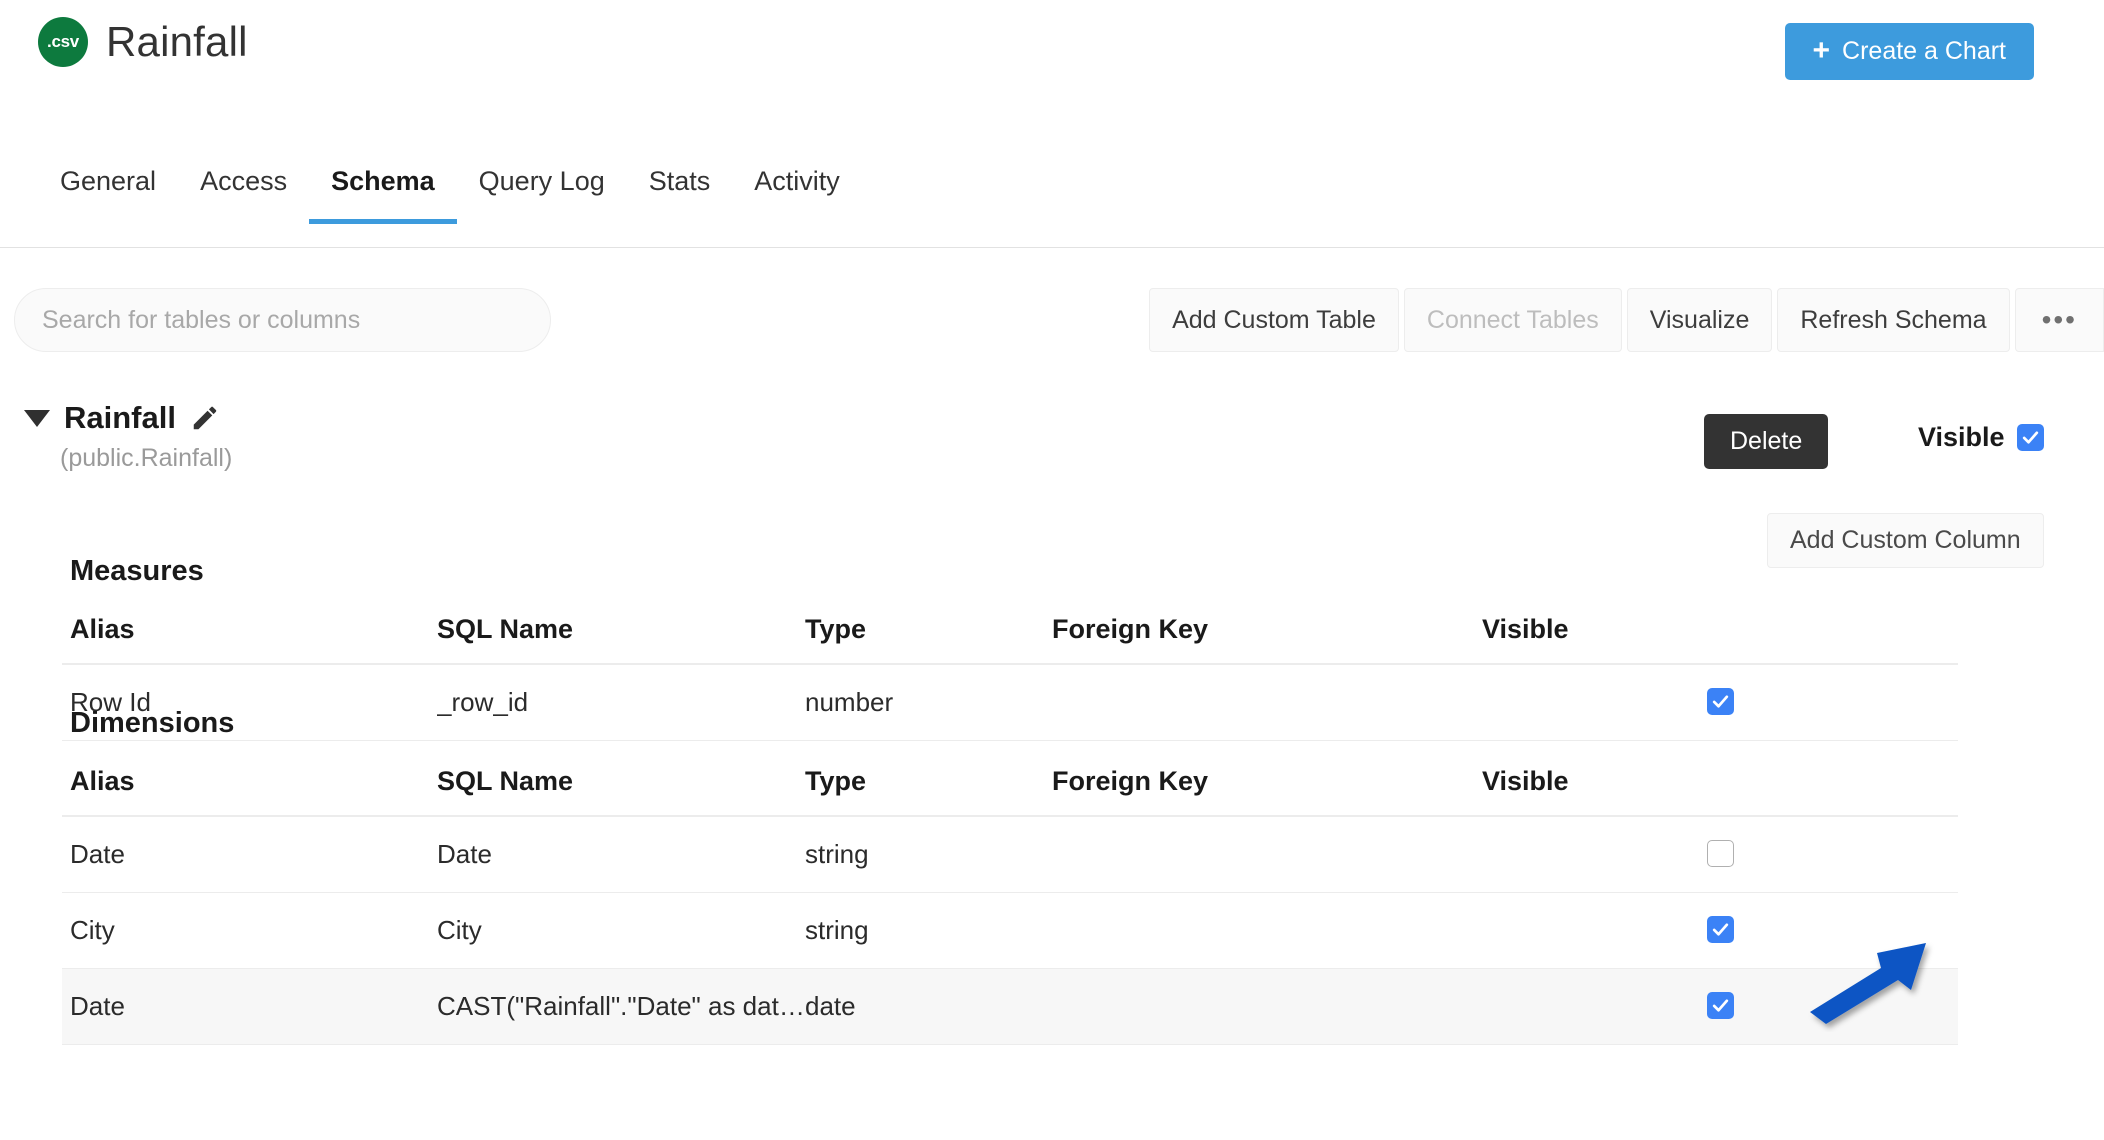  I want to click on edit-pencil-icon, so click(205, 418).